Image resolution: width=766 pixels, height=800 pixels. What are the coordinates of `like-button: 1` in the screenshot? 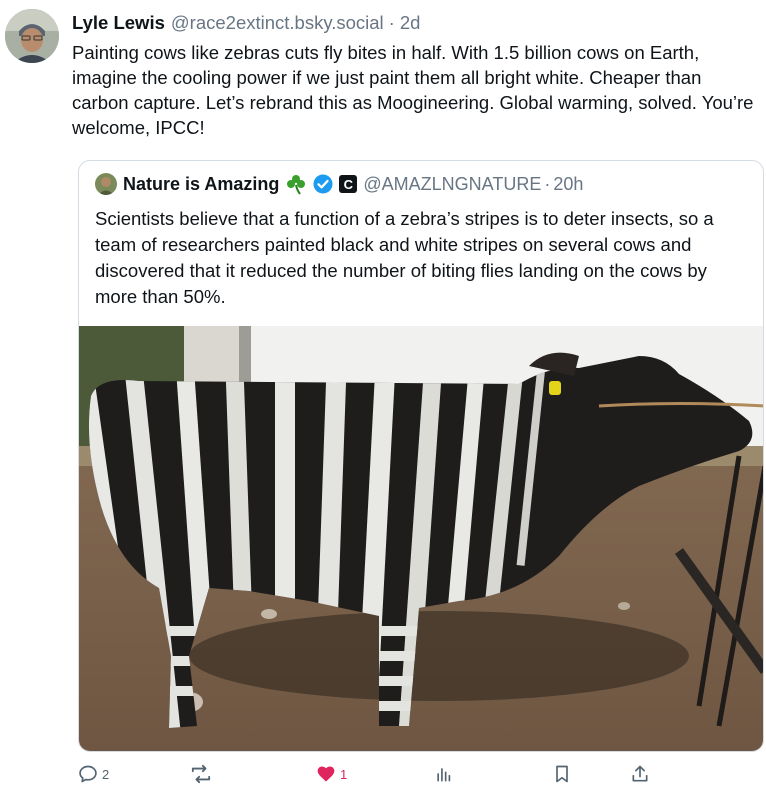 It's located at (331, 774).